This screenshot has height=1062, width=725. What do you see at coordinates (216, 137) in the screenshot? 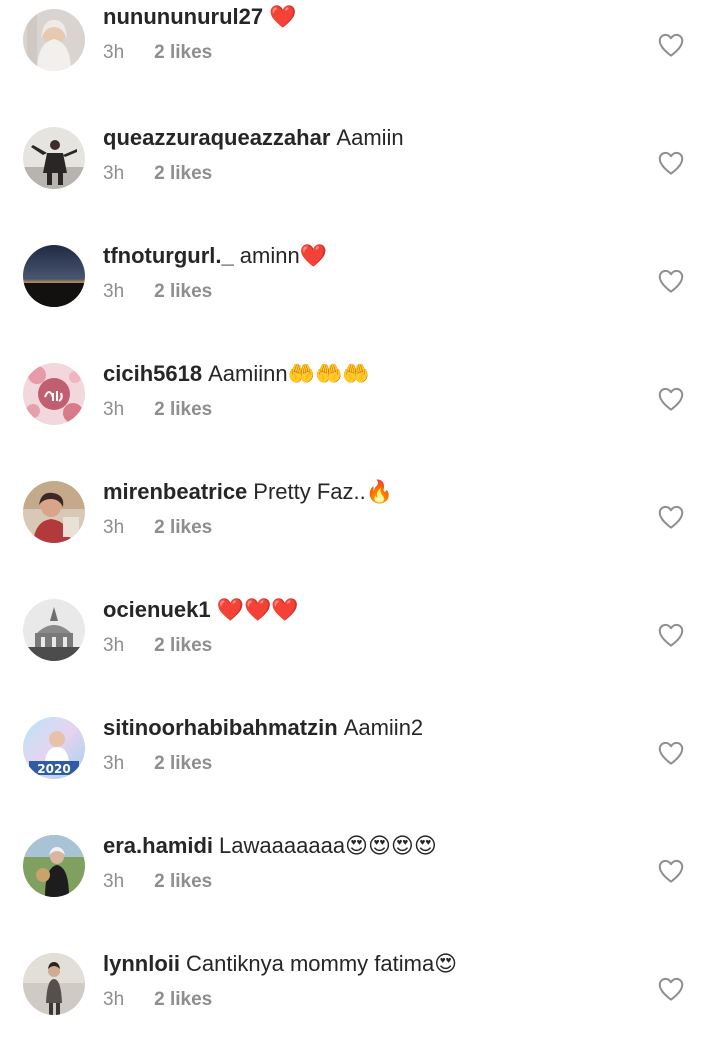
I see `comment-username: queazzuraqueazzahar` at bounding box center [216, 137].